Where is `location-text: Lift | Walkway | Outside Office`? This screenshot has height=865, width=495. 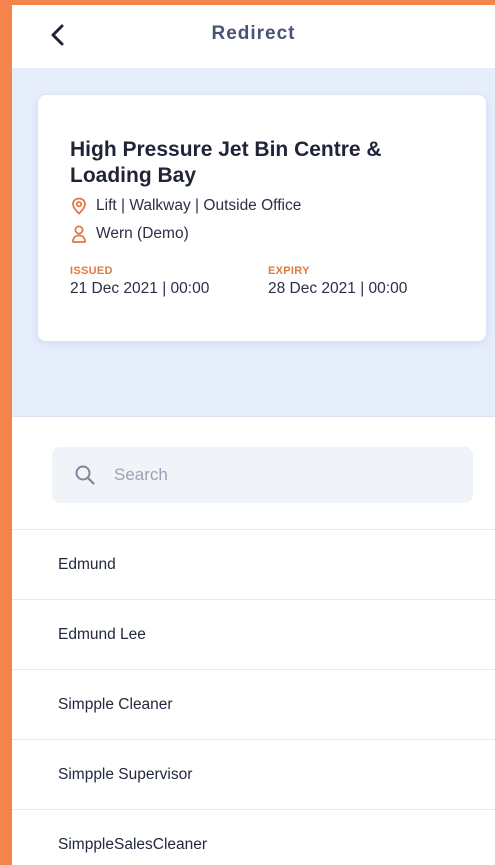 location-text: Lift | Walkway | Outside Office is located at coordinates (199, 205).